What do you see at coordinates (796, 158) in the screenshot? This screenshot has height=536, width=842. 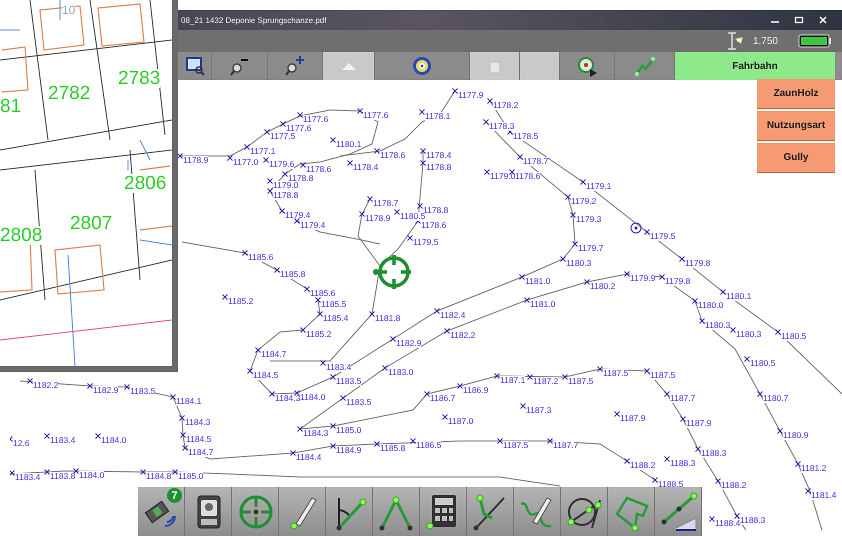 I see `layer-button: Gully` at bounding box center [796, 158].